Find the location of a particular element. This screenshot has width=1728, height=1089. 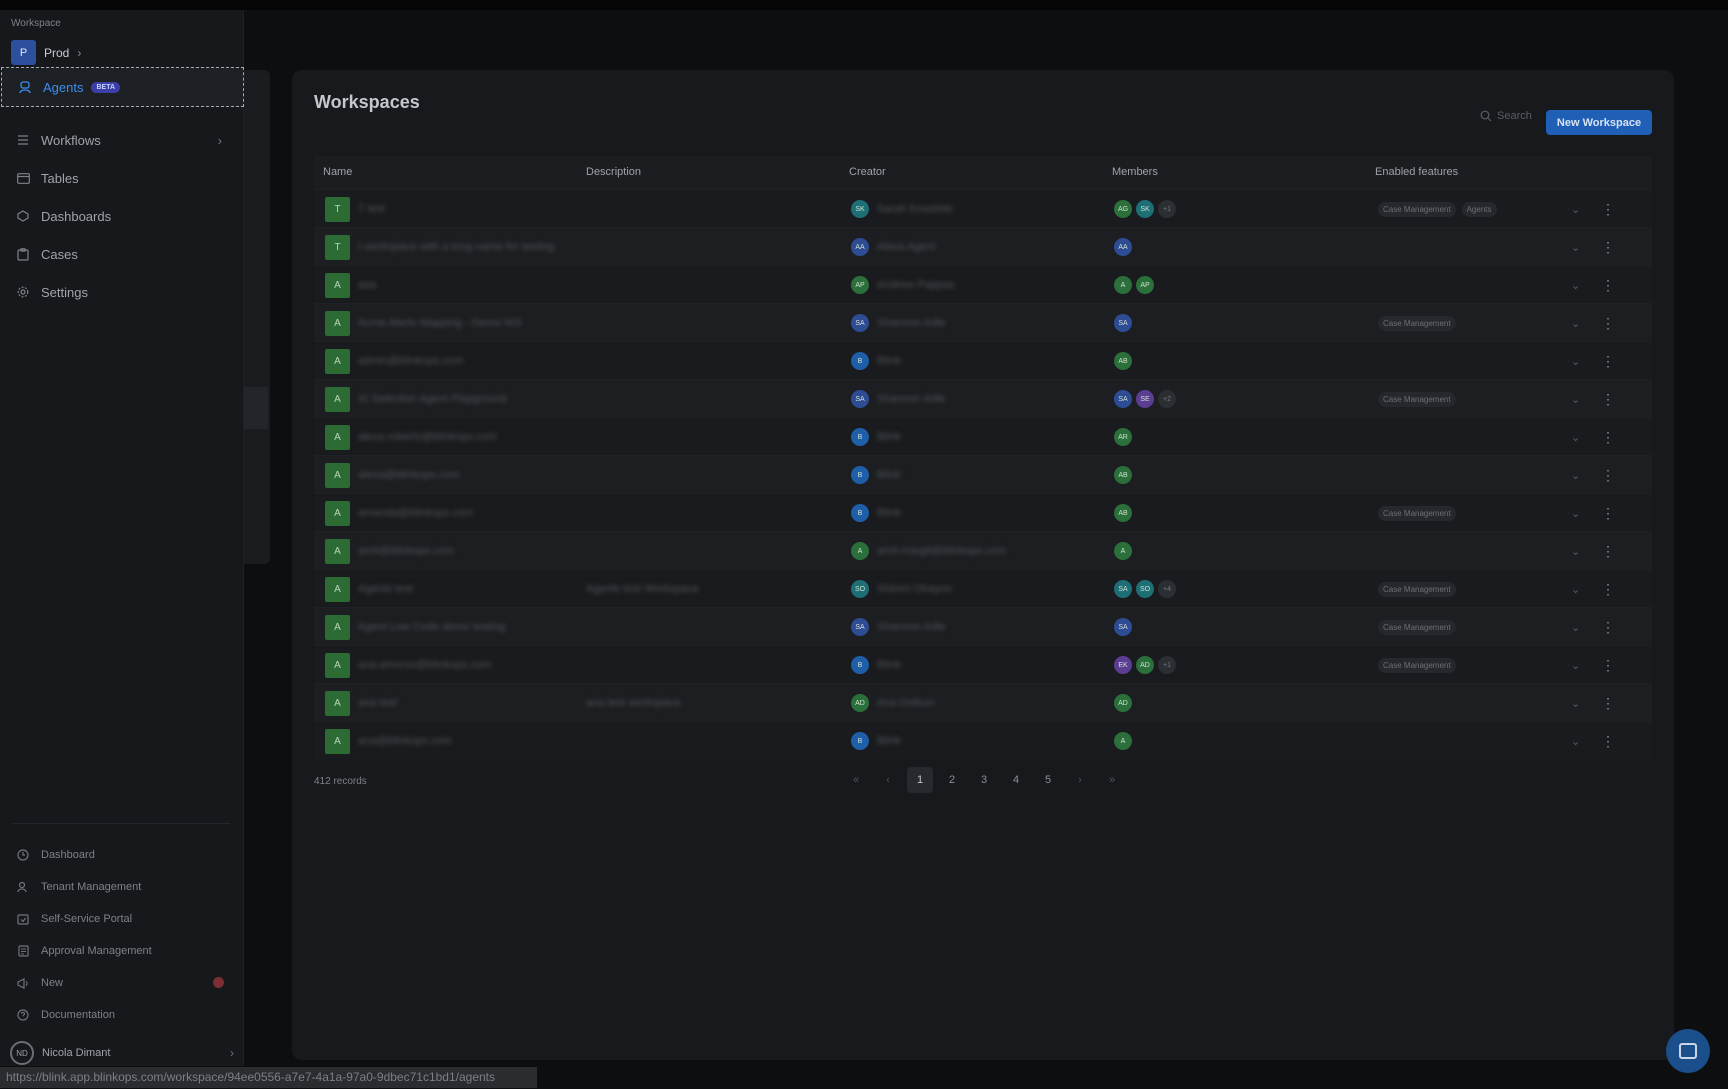

sidebar-item-settings: Settings is located at coordinates (122, 292).